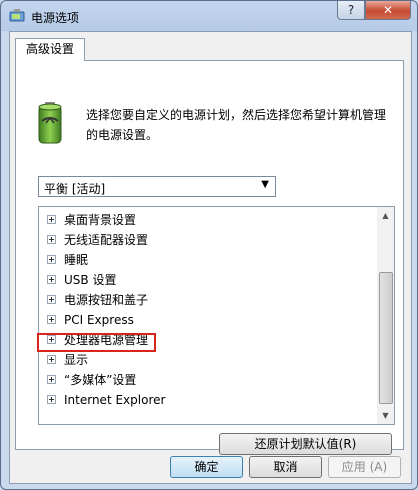  What do you see at coordinates (265, 184) in the screenshot?
I see `chevron-down-icon: ▼` at bounding box center [265, 184].